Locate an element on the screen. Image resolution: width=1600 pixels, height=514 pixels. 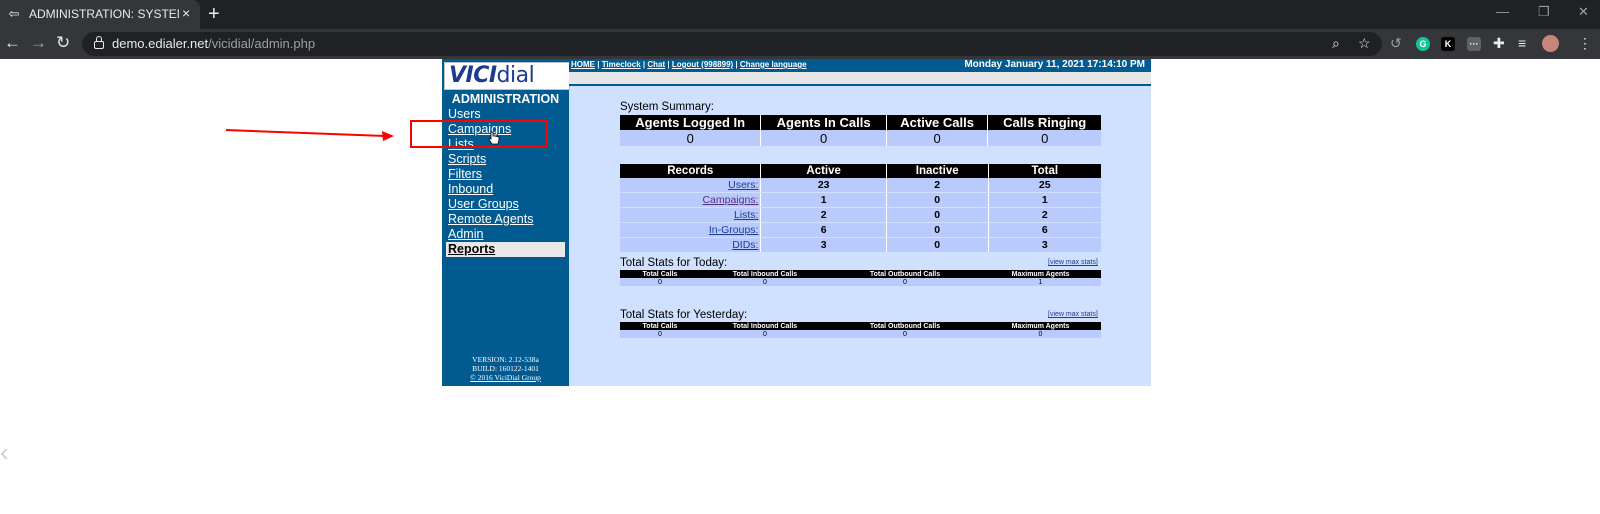
annotation-arrow-icon is located at coordinates (310, 135).